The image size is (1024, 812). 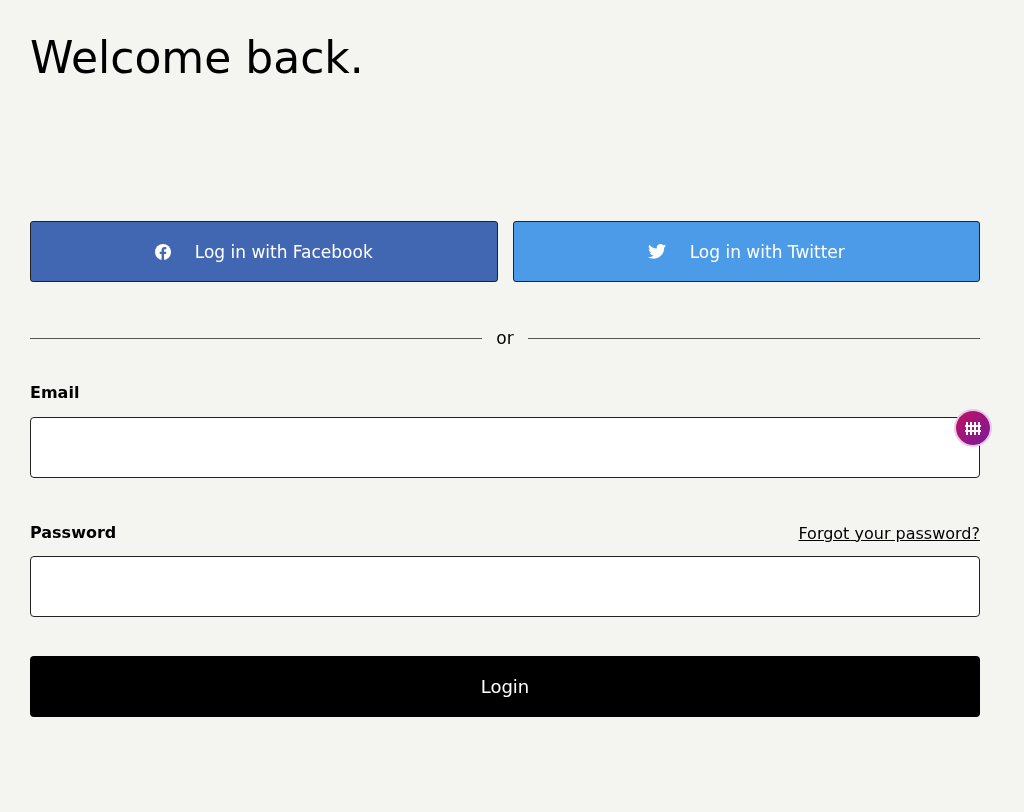 What do you see at coordinates (73, 533) in the screenshot?
I see `field-label: Password` at bounding box center [73, 533].